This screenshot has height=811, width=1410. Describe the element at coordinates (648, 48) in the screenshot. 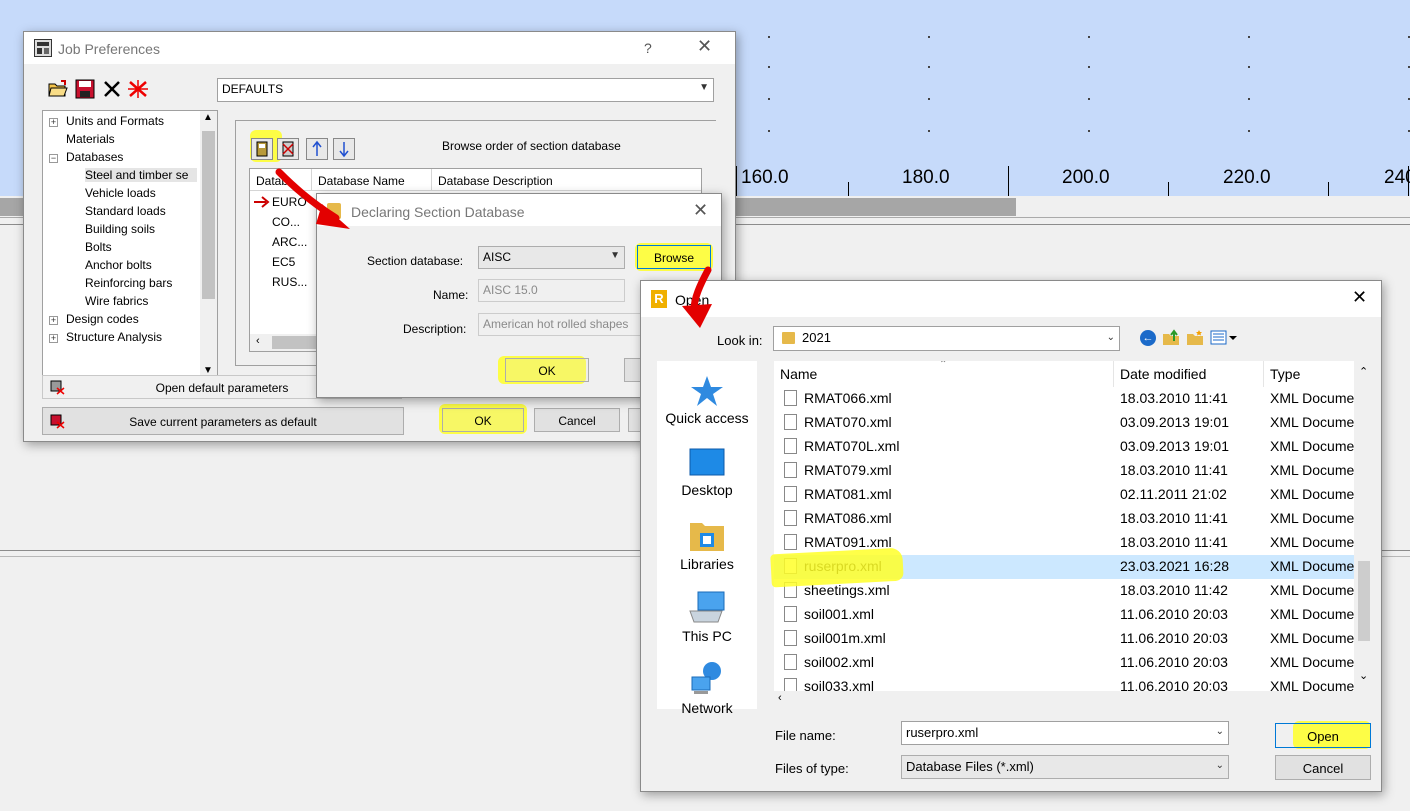

I see `help-button: ?` at that location.